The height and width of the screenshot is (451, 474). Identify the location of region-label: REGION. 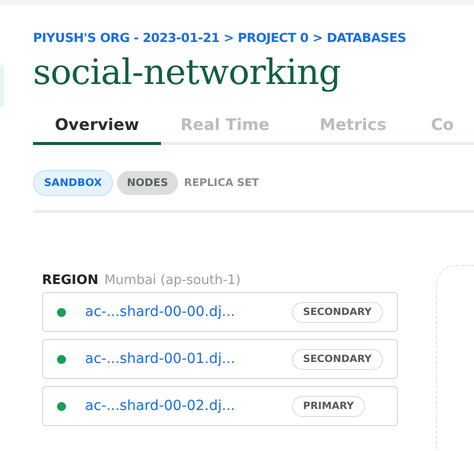
(70, 280).